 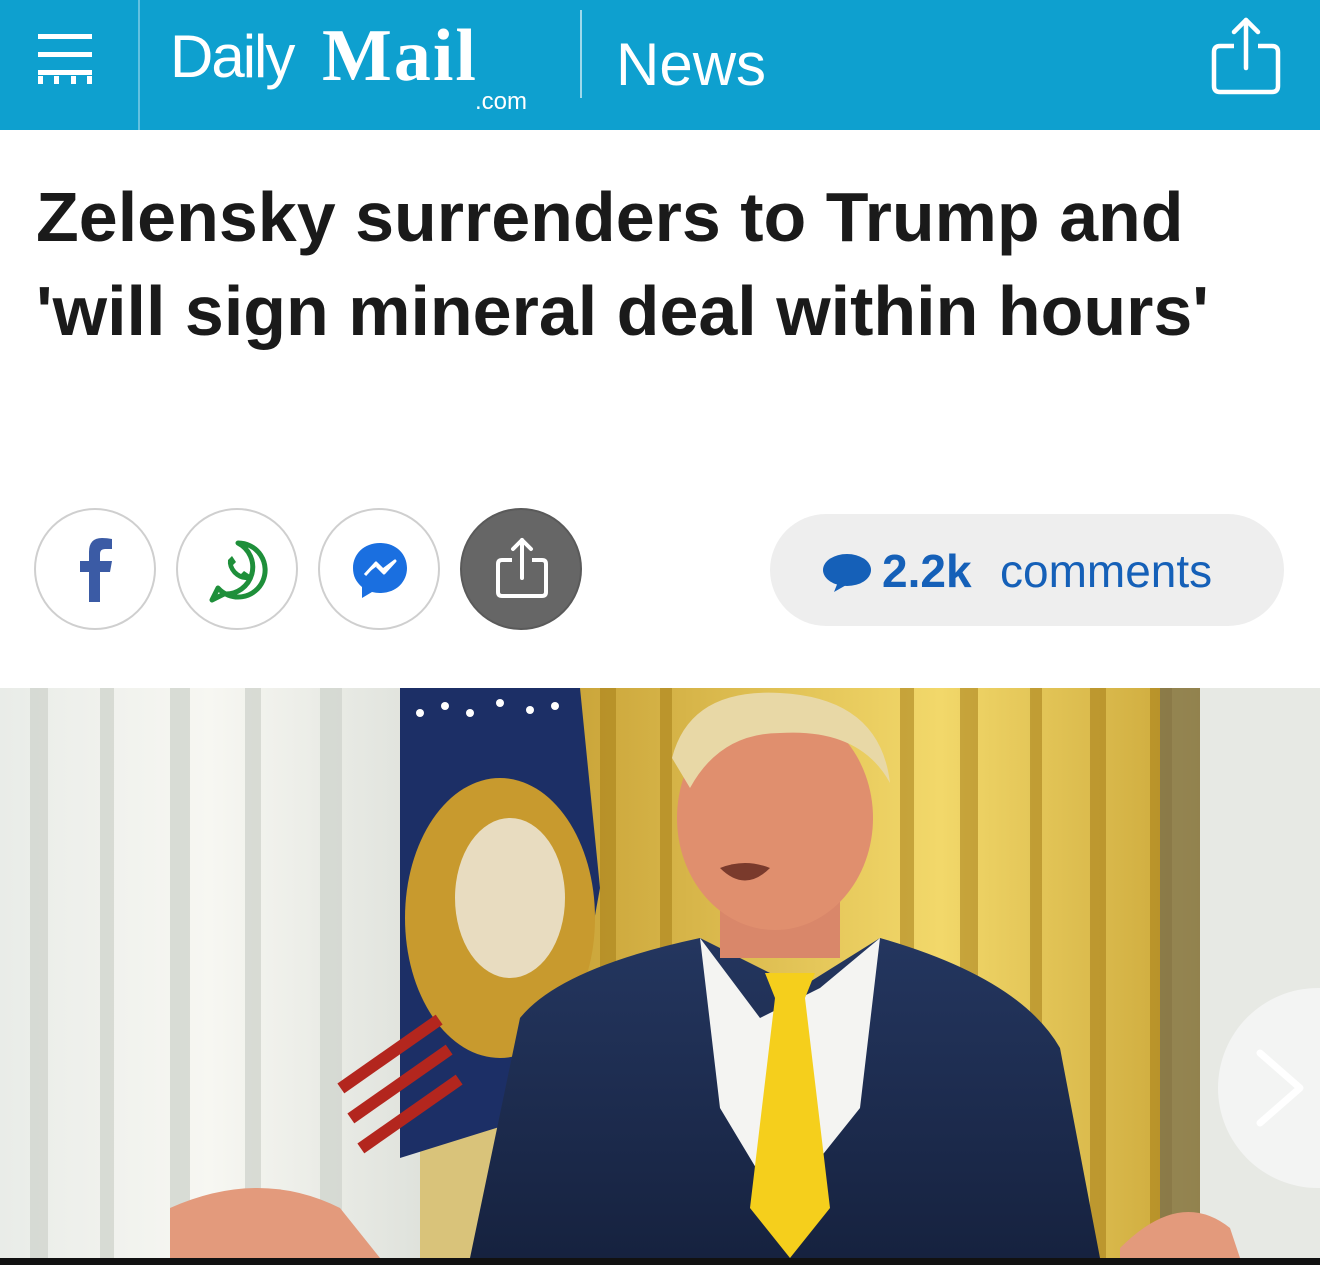 I want to click on facebook-icon, so click(x=96, y=570).